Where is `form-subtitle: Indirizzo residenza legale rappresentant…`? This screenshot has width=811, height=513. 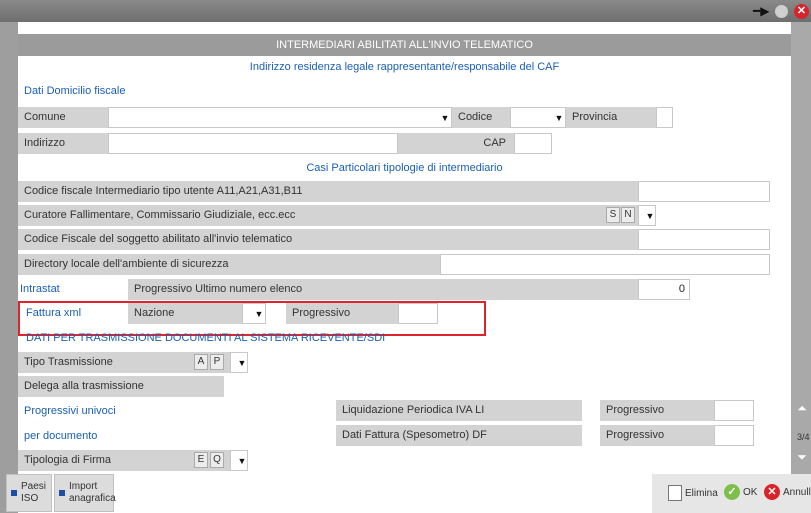 form-subtitle: Indirizzo residenza legale rappresentant… is located at coordinates (404, 67).